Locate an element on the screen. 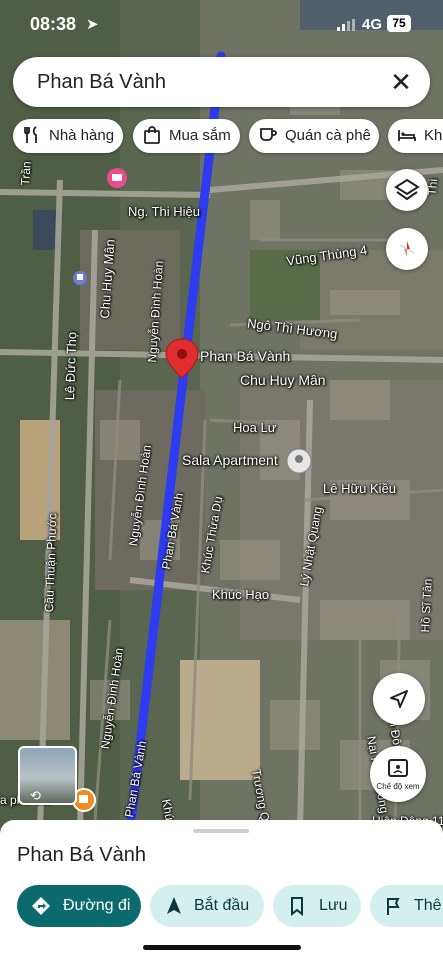 The image size is (443, 959). location-arrow-icon: ➤ is located at coordinates (92, 24).